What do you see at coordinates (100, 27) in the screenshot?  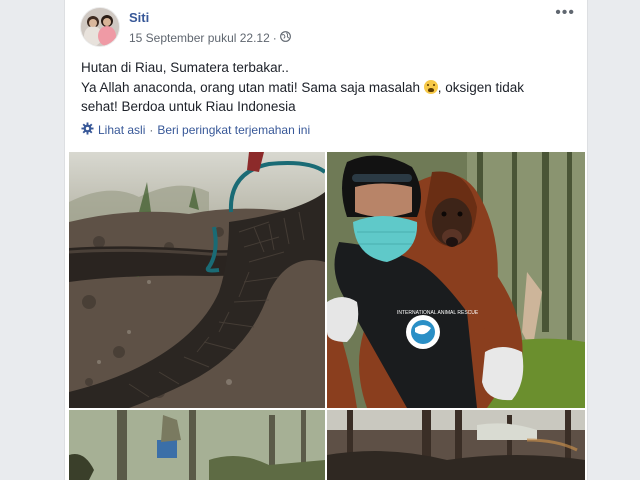 I see `author-avatar` at bounding box center [100, 27].